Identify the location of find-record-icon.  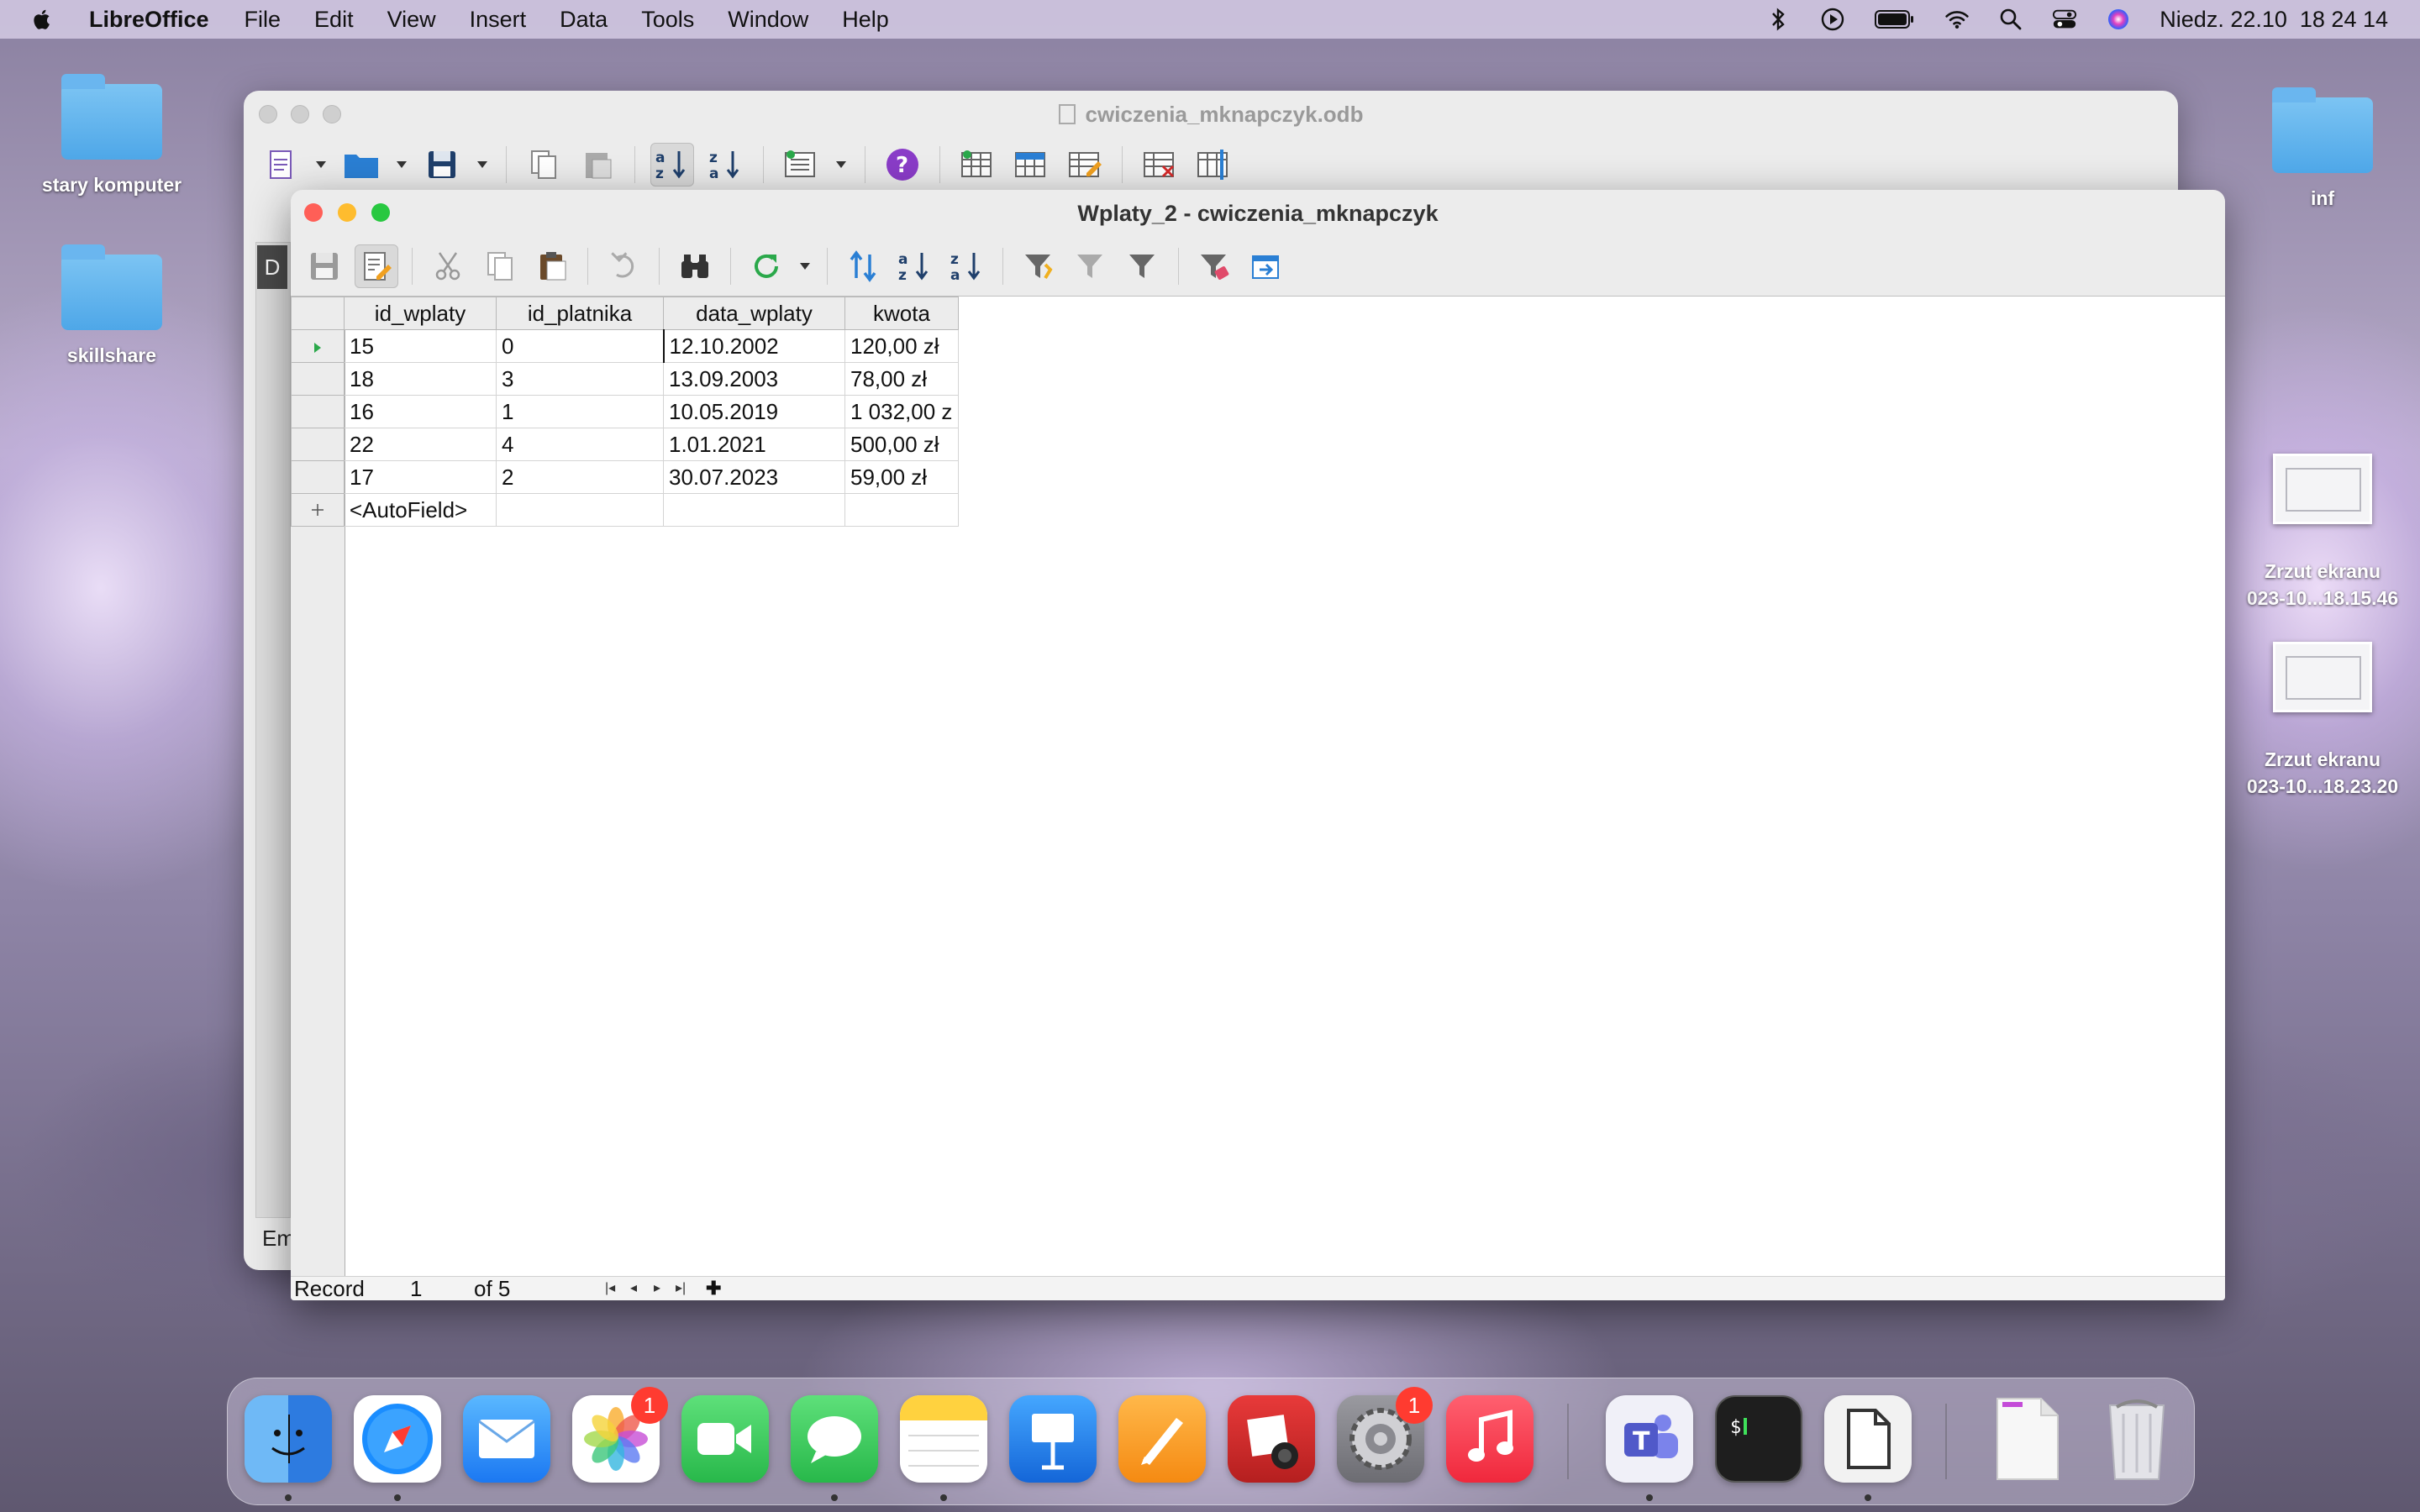
(695, 266).